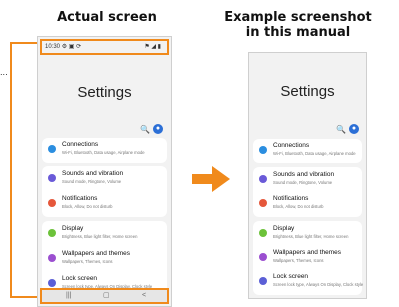 The image size is (399, 307). I want to click on example-caption-line-1: Example screenshot, so click(298, 17).